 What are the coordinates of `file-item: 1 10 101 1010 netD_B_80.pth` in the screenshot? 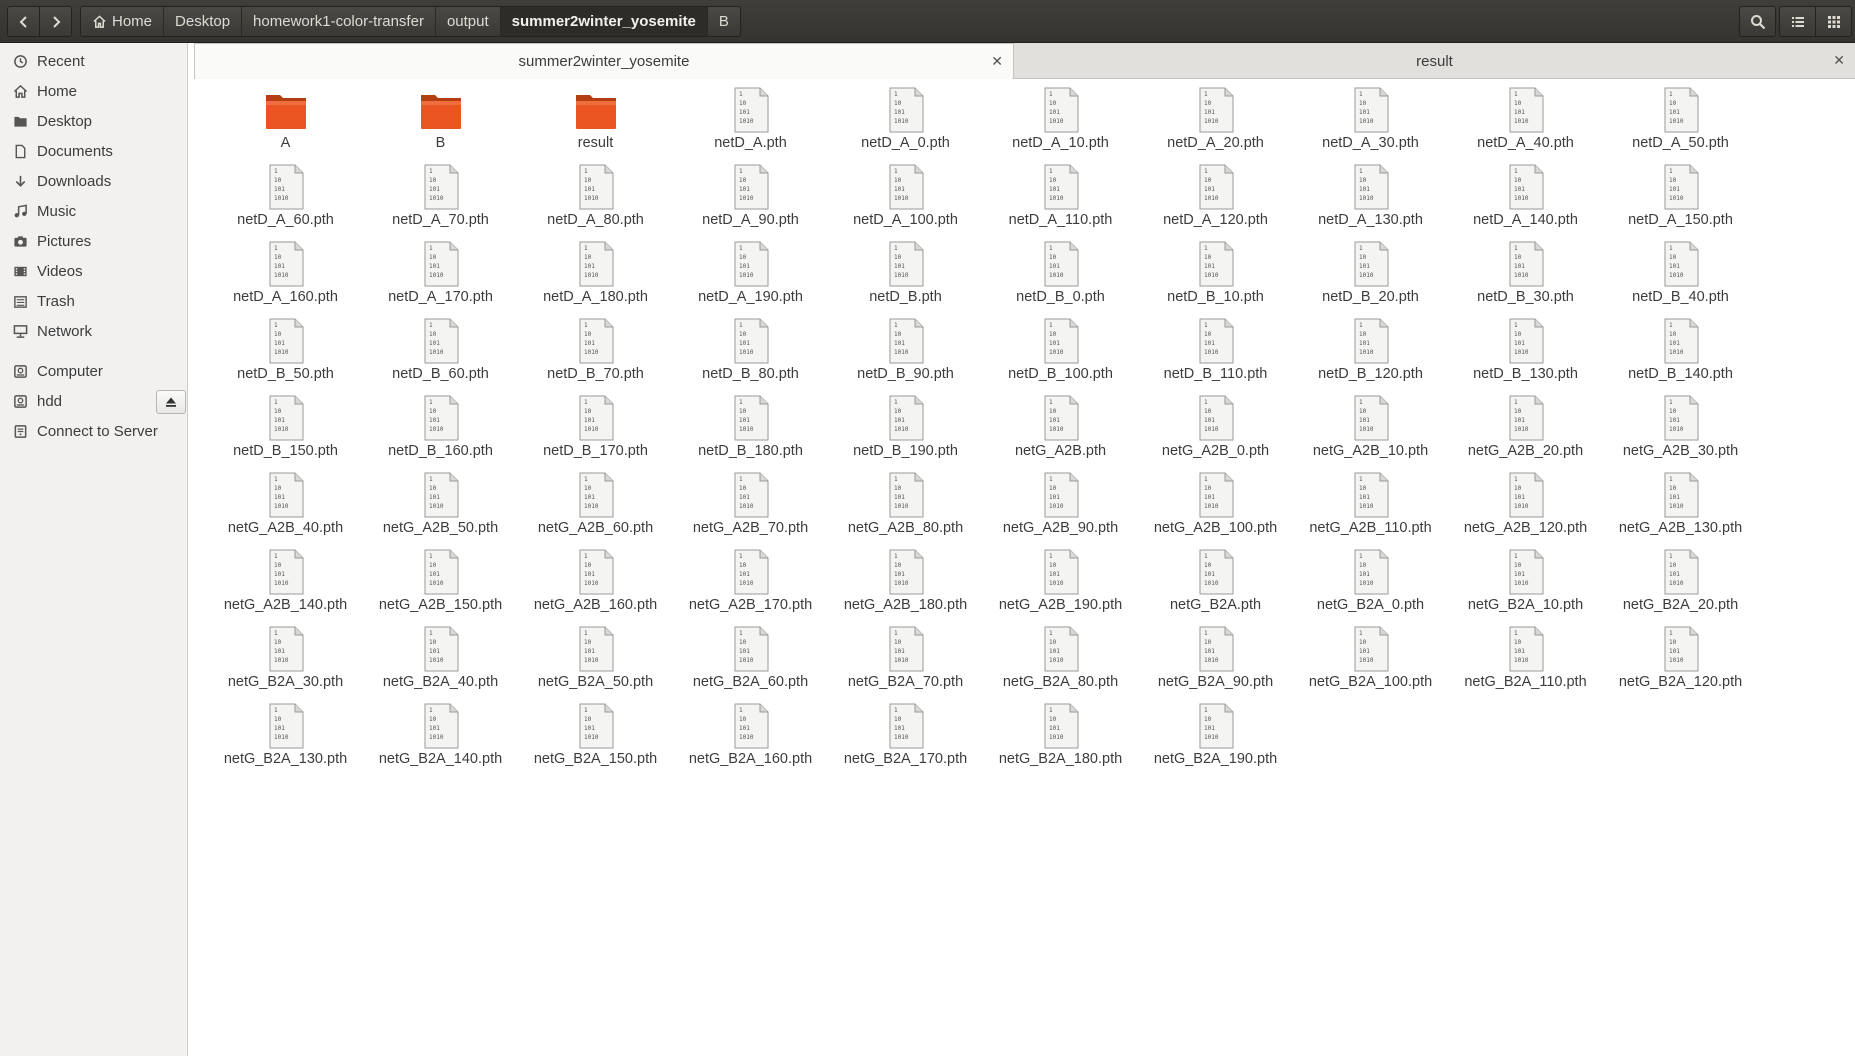 It's located at (750, 354).